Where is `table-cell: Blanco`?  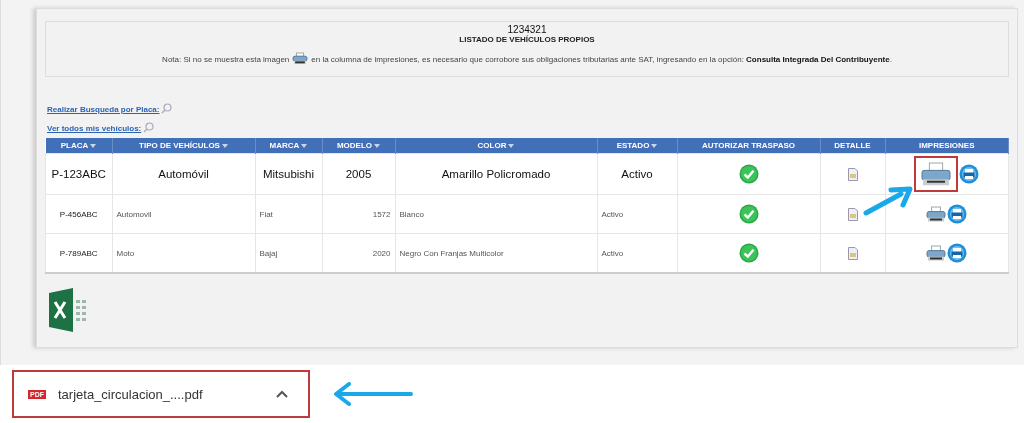
table-cell: Blanco is located at coordinates (496, 214).